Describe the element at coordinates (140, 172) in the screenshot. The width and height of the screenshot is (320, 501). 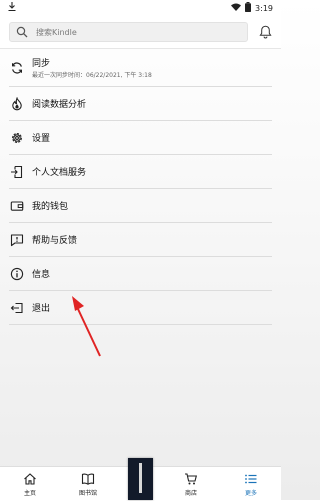
I see `menu-item-personal-docs: 个人文档服务` at that location.